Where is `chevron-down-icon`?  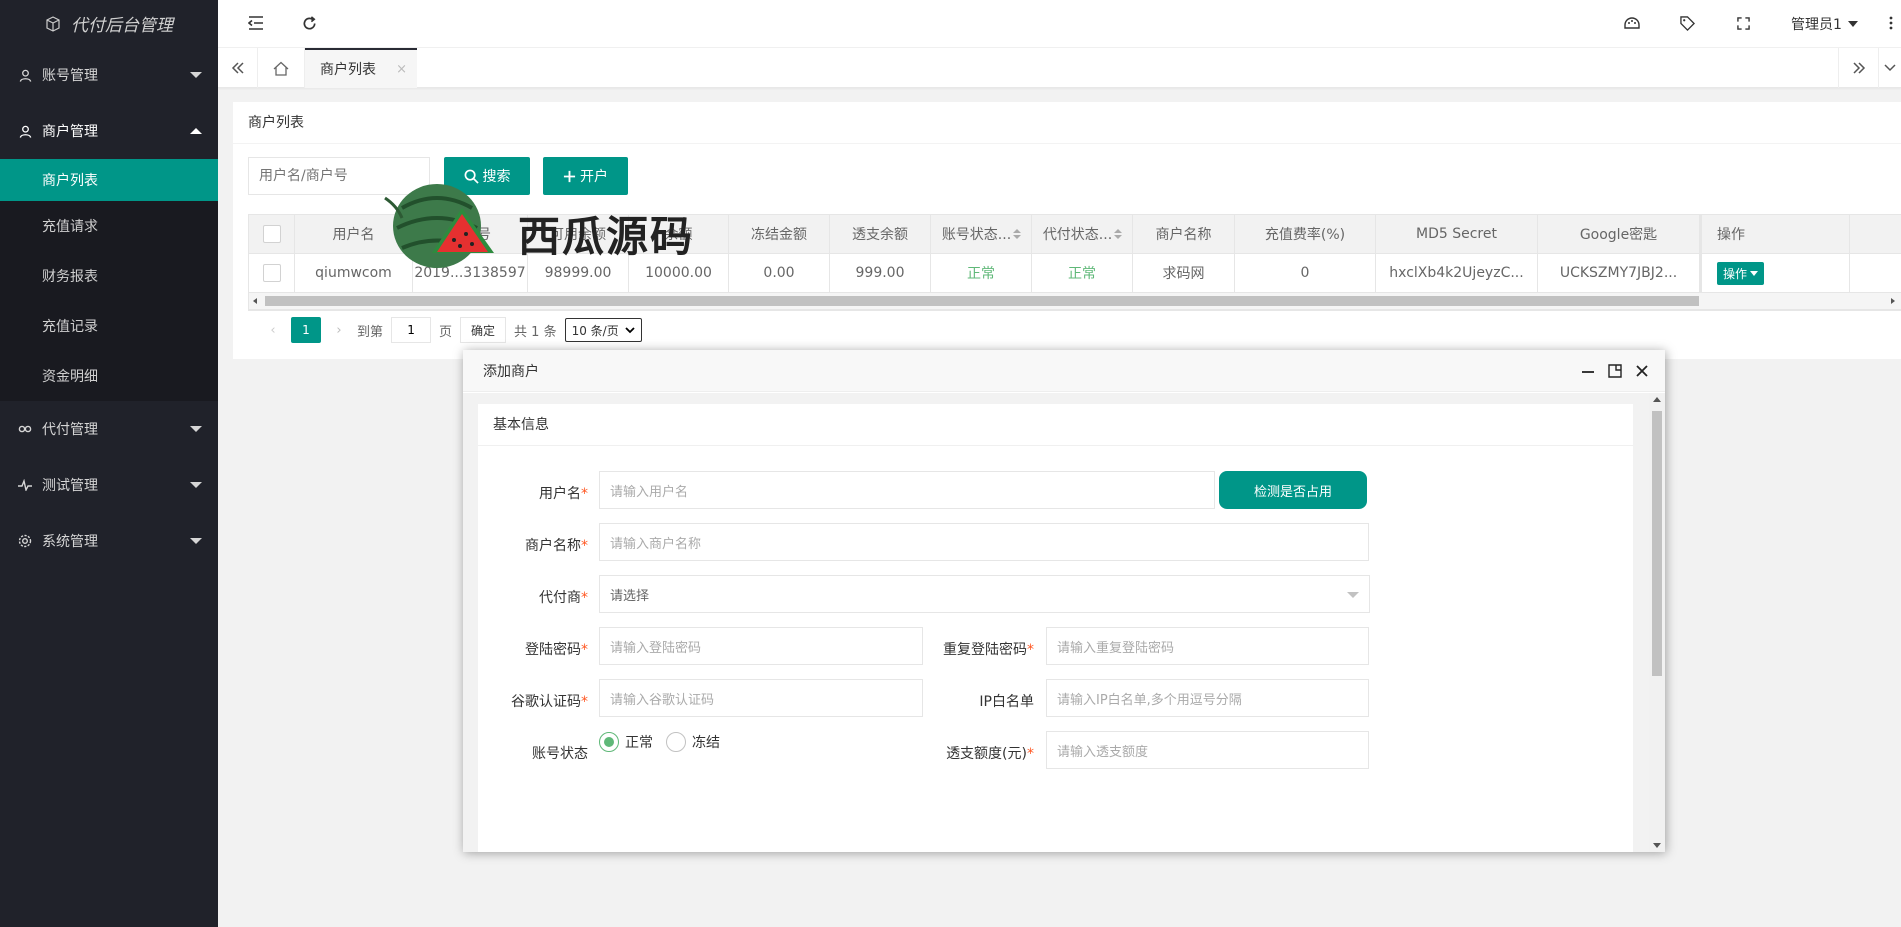 chevron-down-icon is located at coordinates (196, 429).